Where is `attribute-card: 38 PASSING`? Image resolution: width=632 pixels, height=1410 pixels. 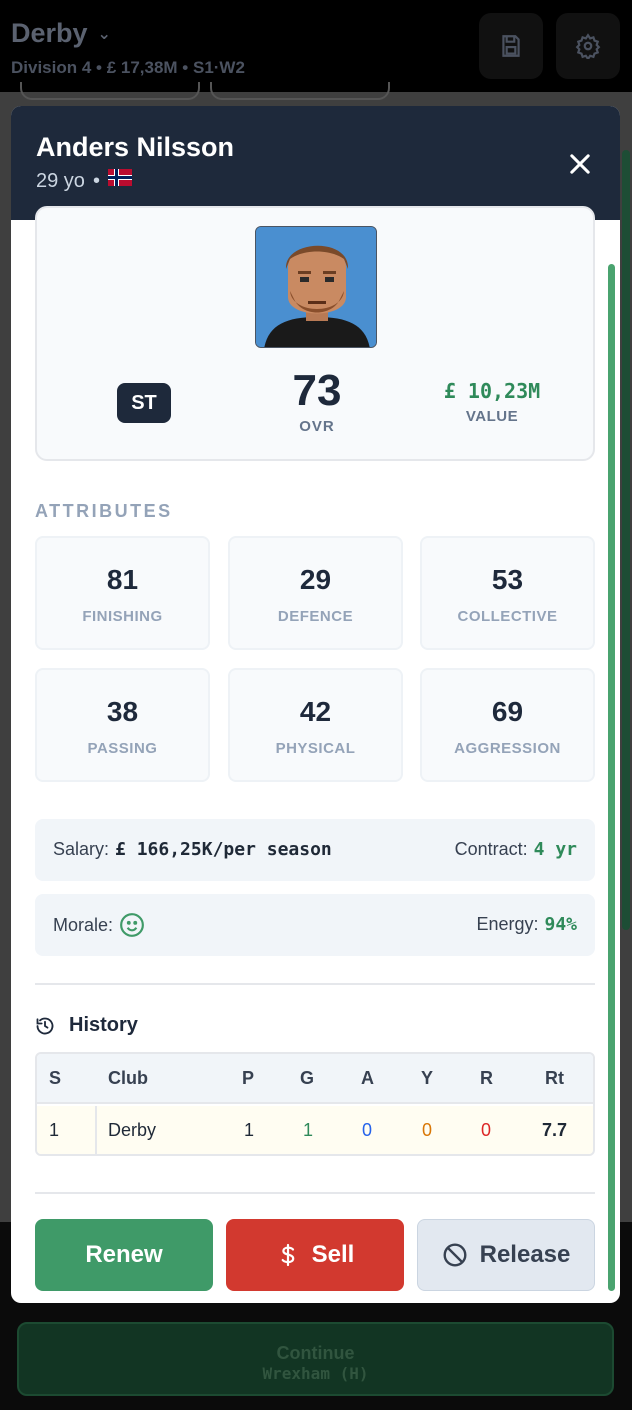 attribute-card: 38 PASSING is located at coordinates (122, 725).